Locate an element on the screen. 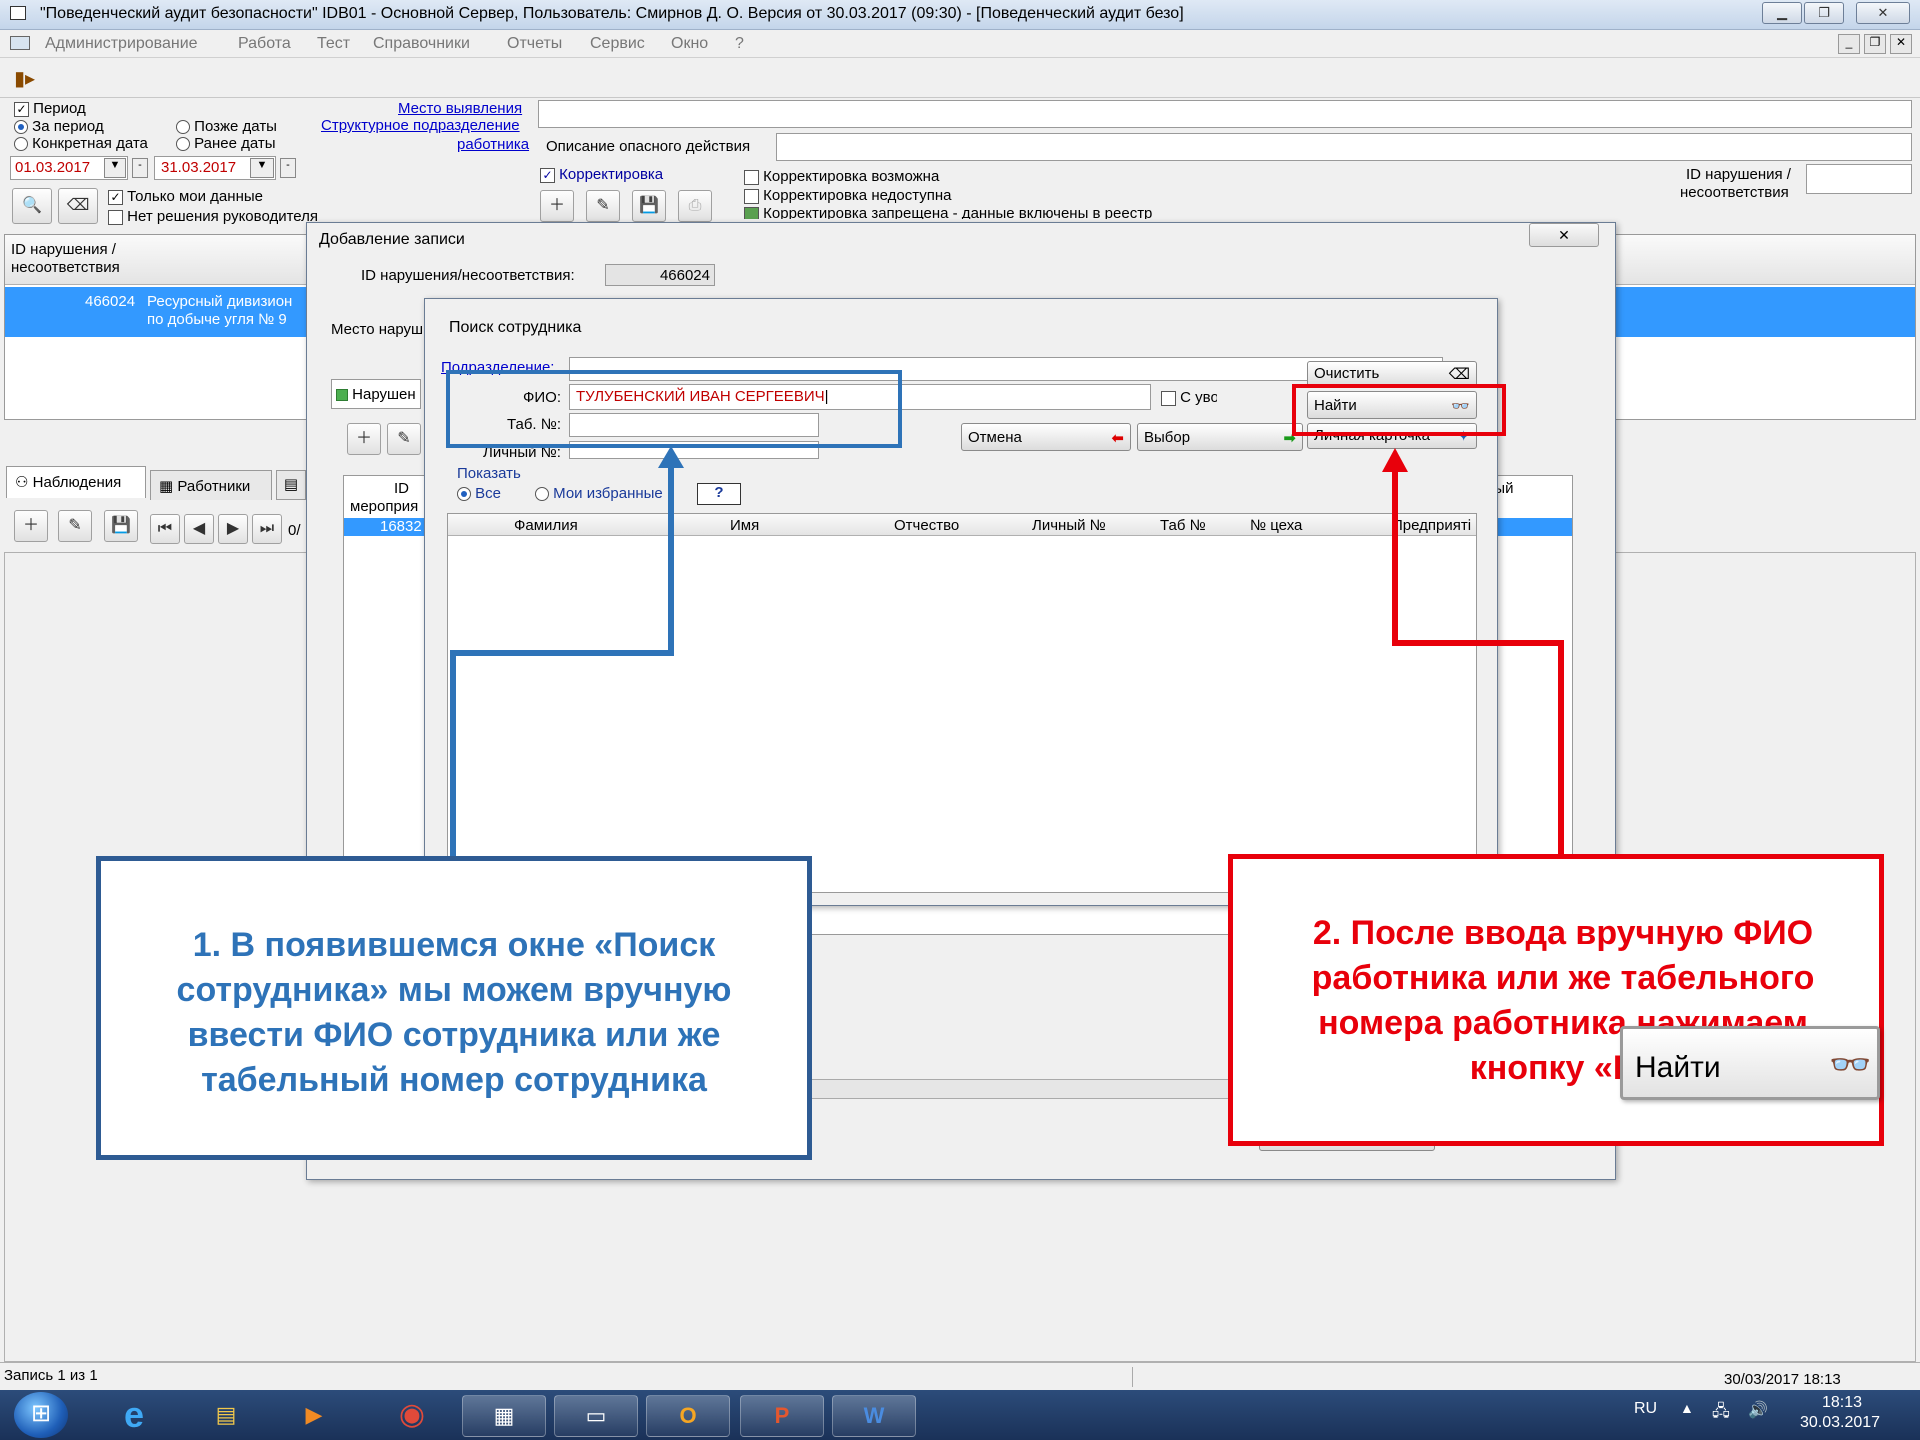 The height and width of the screenshot is (1440, 1920). status-bar: Запись 1 из 1 30/03/2017 18:13 is located at coordinates (960, 1376).